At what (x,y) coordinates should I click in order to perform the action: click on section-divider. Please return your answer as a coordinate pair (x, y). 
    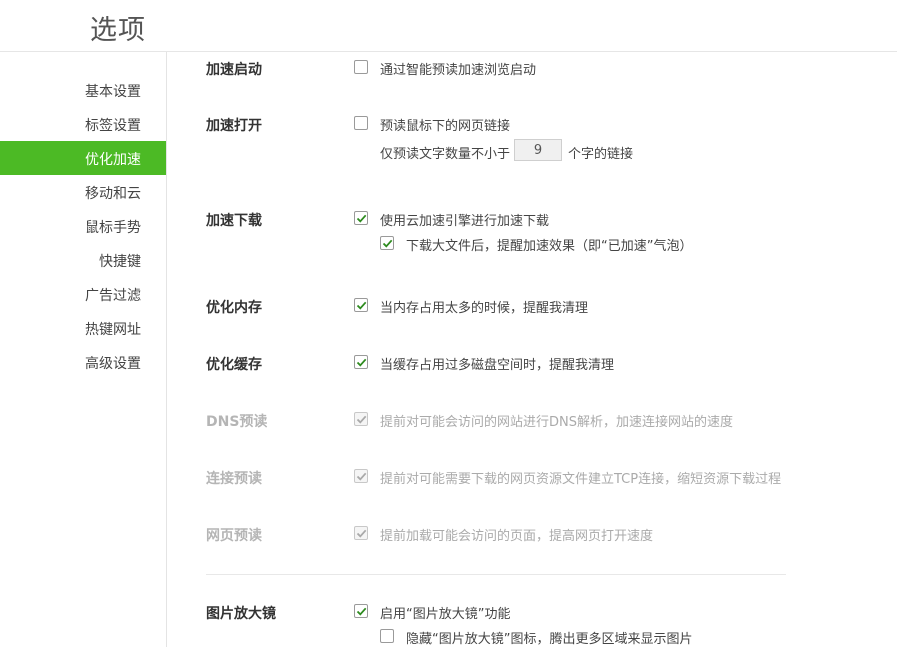
    Looking at the image, I should click on (496, 574).